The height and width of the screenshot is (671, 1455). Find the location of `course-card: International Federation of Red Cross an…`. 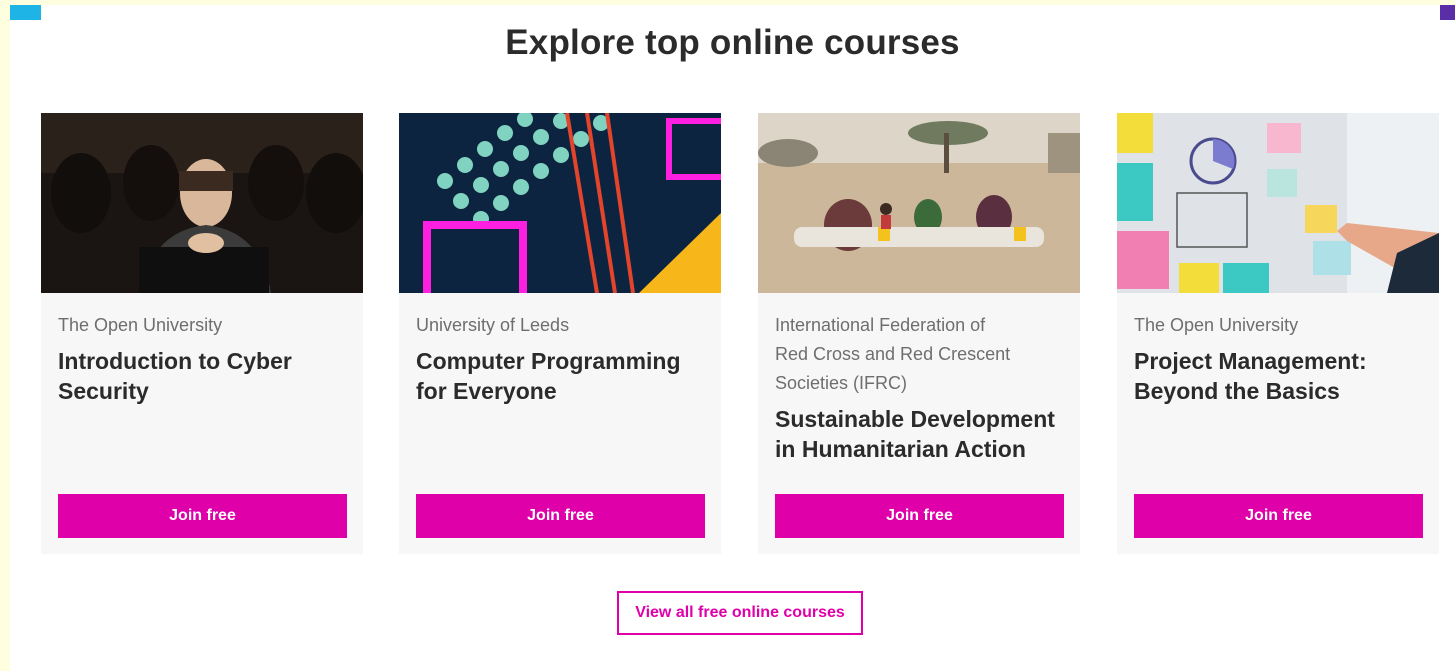

course-card: International Federation of Red Cross an… is located at coordinates (919, 333).